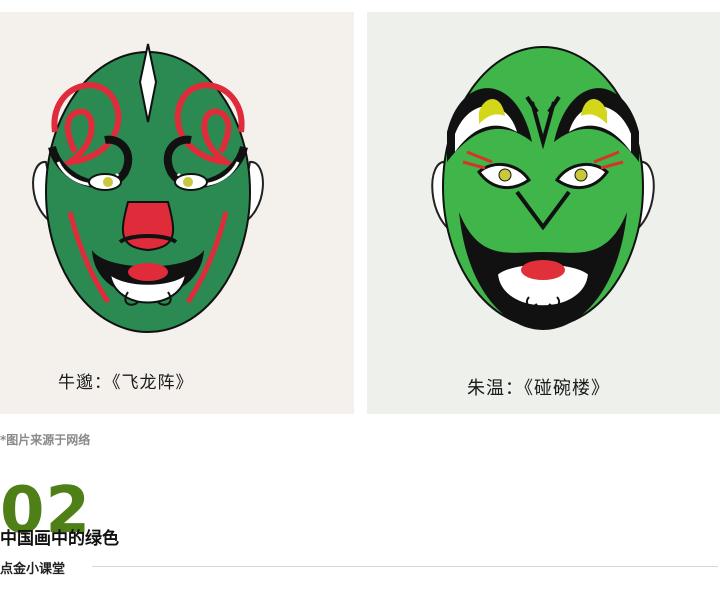 This screenshot has height=590, width=720. What do you see at coordinates (33, 569) in the screenshot?
I see `section-subtitle: 点金小课堂` at bounding box center [33, 569].